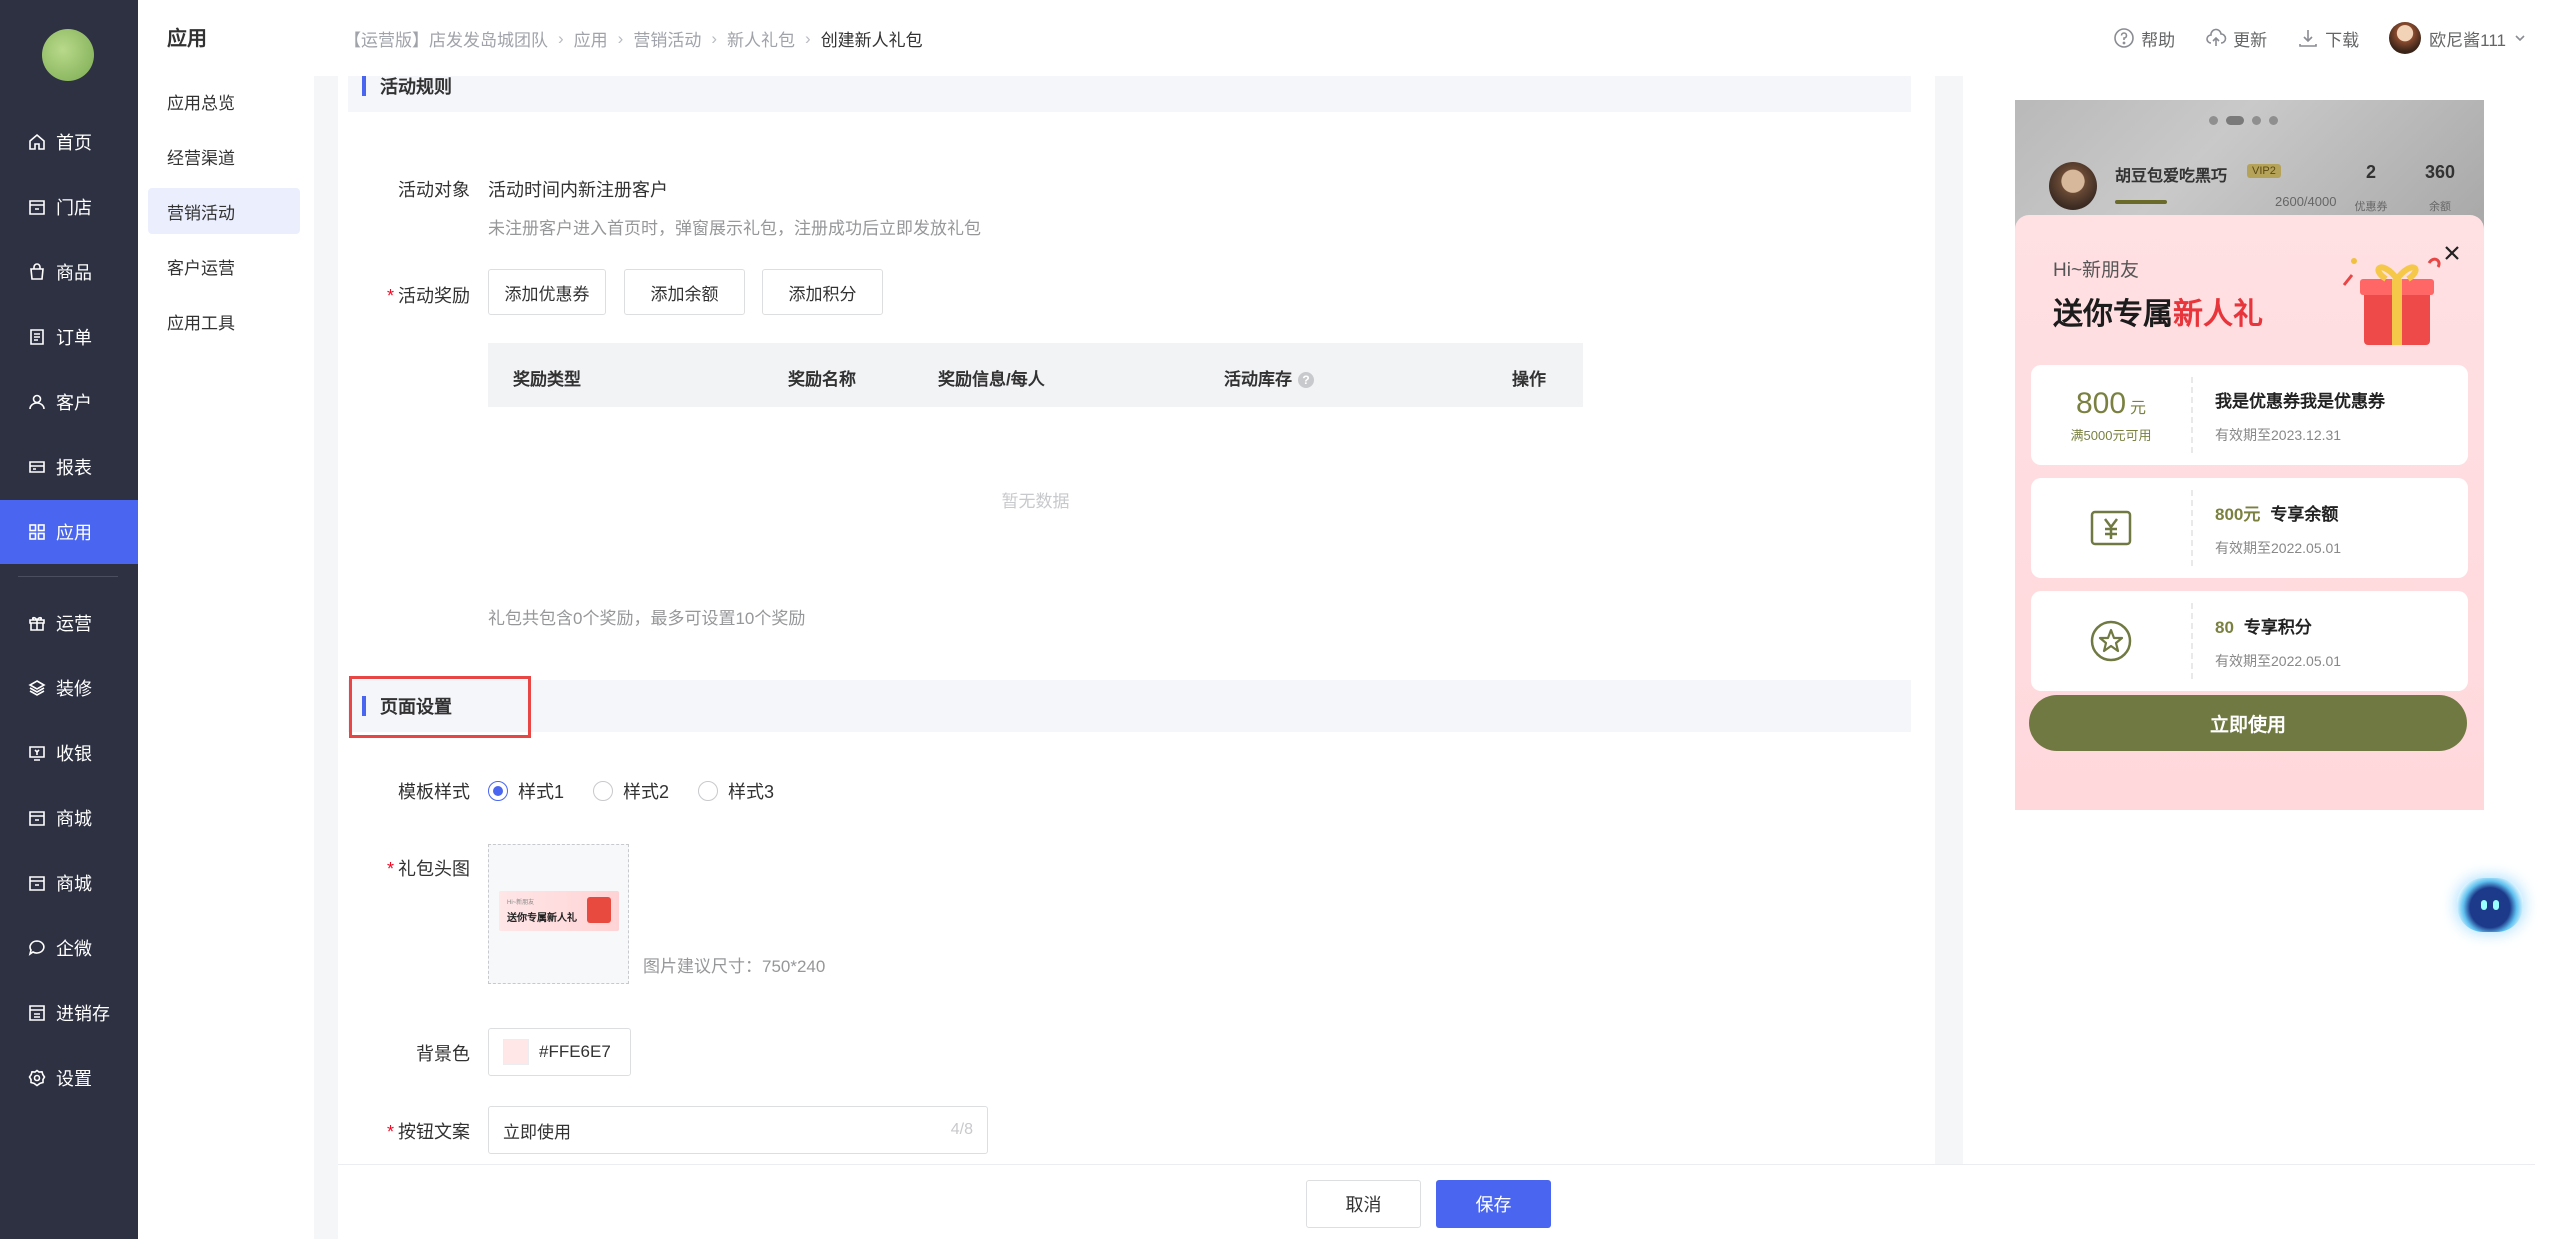  Describe the element at coordinates (2218, 314) in the screenshot. I see `headline-highlight: 新人礼` at that location.